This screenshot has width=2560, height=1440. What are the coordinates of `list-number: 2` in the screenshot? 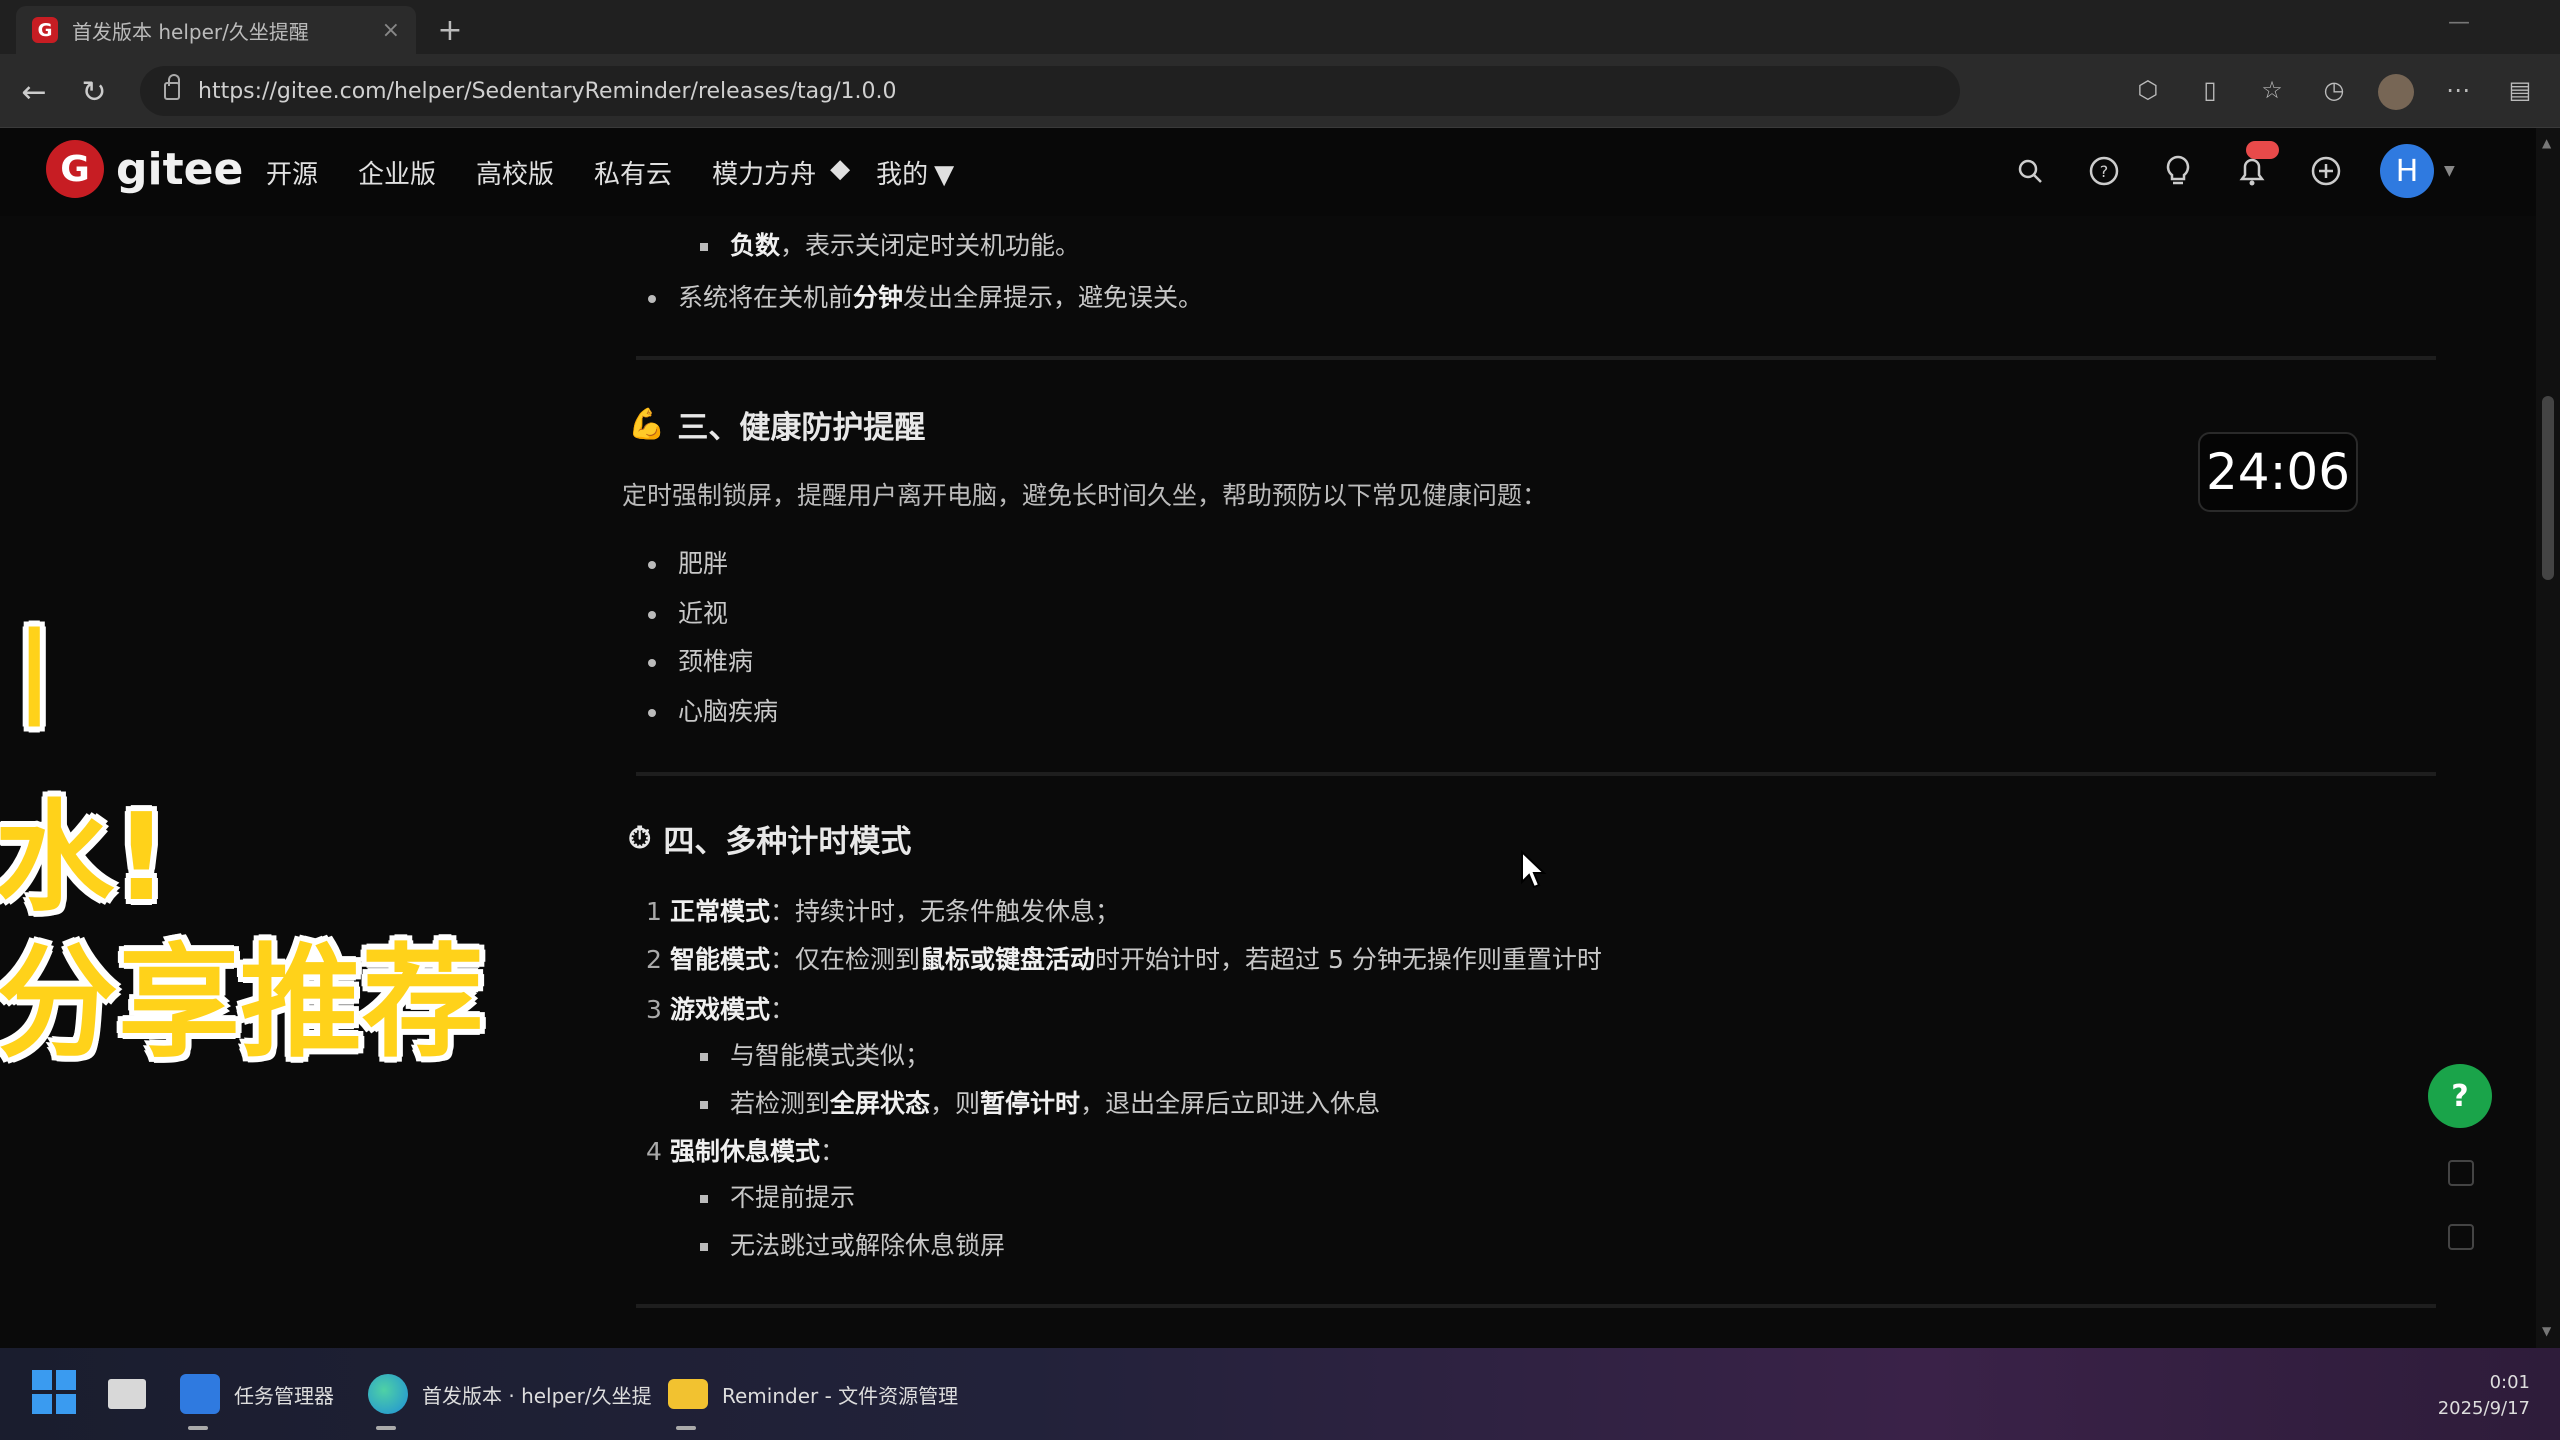 It's located at (654, 959).